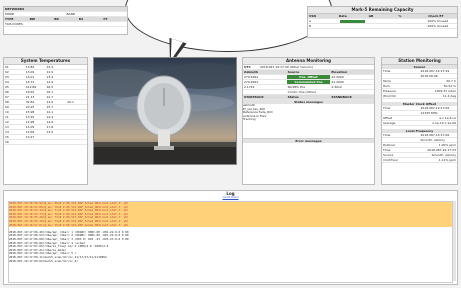 Image resolution: width=461 pixels, height=288 pixels. Describe the element at coordinates (7, 122) in the screenshot. I see `temperature-cell: 12` at that location.